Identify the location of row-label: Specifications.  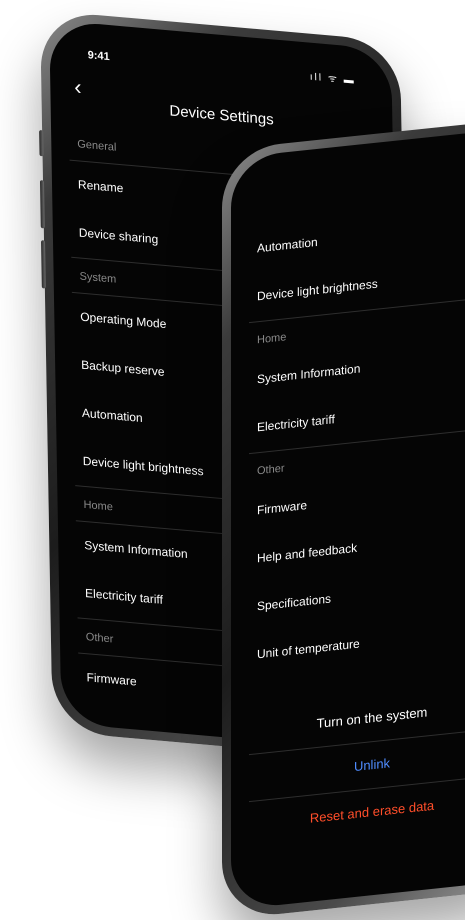
(294, 602).